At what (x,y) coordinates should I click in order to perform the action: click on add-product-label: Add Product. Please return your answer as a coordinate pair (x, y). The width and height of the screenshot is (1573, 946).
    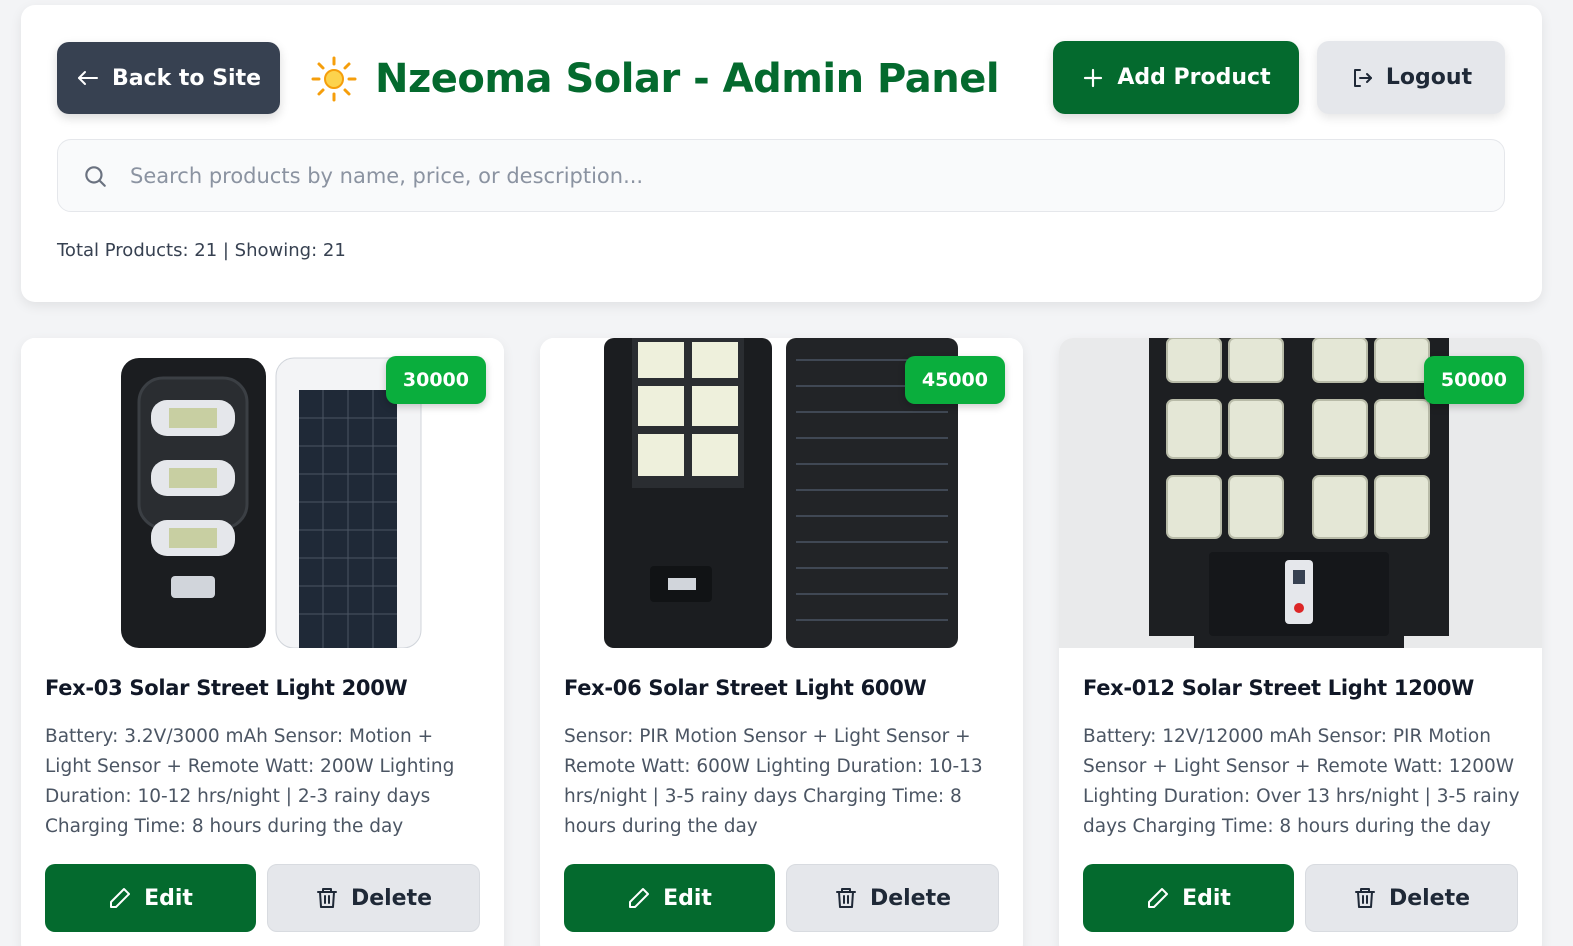
    Looking at the image, I should click on (1194, 77).